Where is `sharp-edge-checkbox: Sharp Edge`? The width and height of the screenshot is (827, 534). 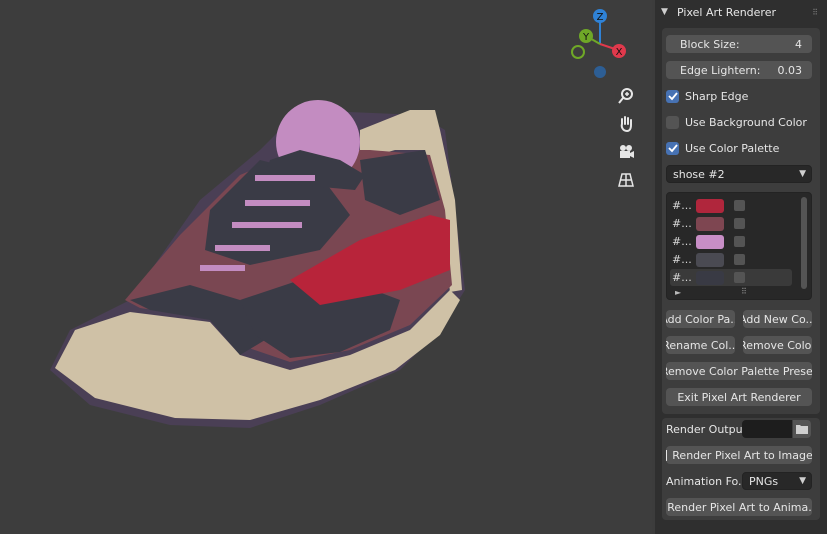
sharp-edge-checkbox: Sharp Edge is located at coordinates (707, 96).